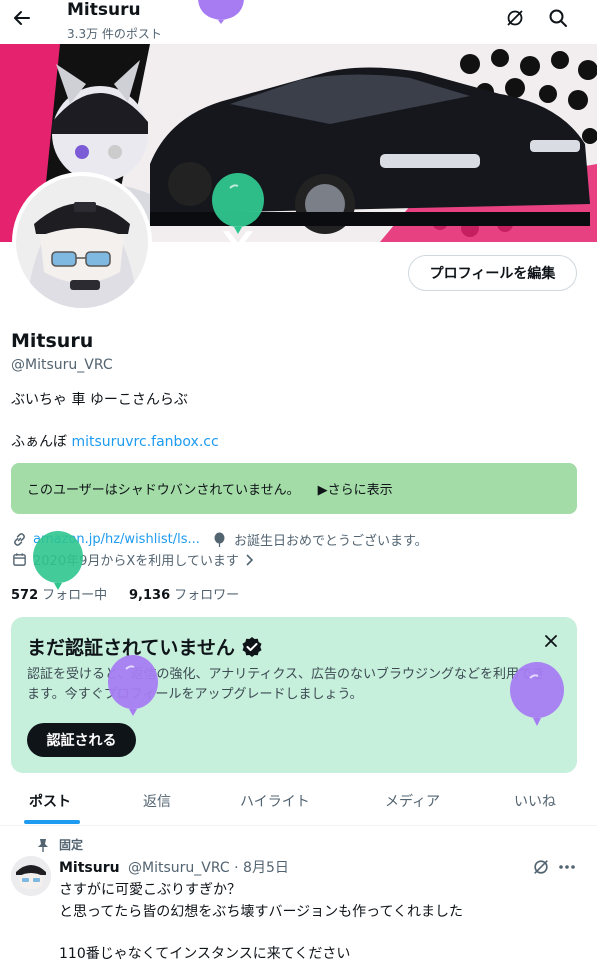 This screenshot has width=597, height=966. I want to click on profile-avatar, so click(82, 242).